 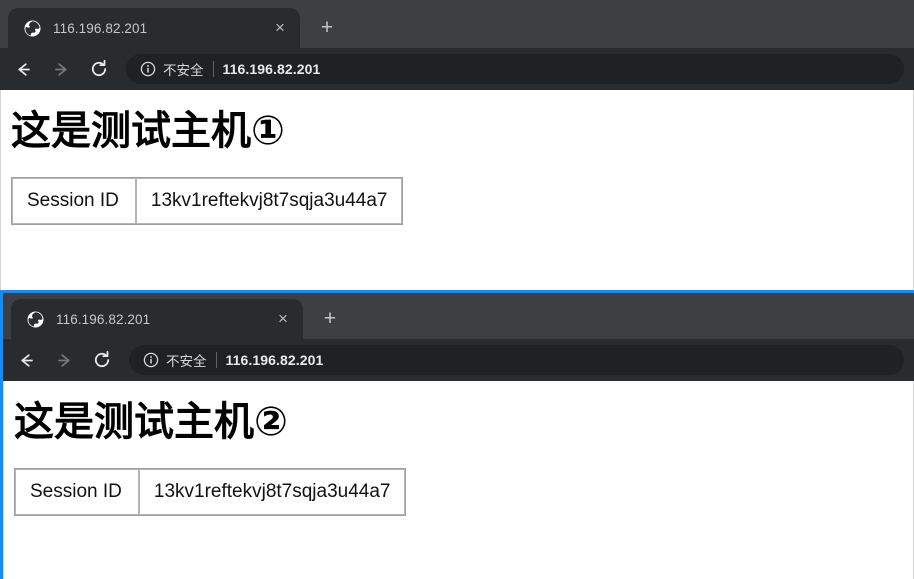 I want to click on page-title: 这是测试主机②, so click(x=151, y=422).